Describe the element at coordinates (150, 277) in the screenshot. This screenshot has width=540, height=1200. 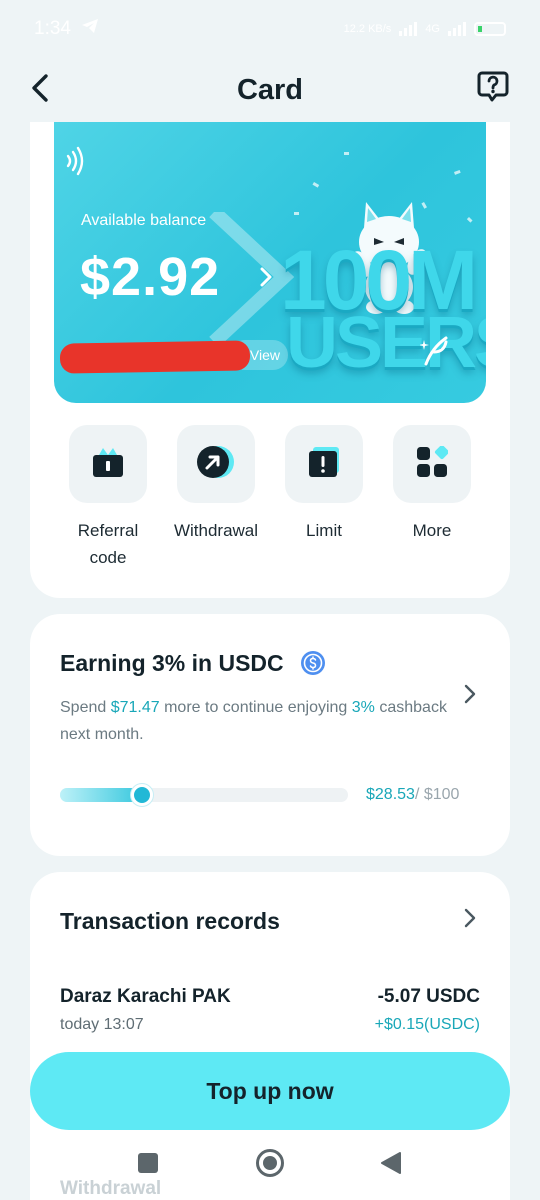
I see `balance-value: $2.92` at that location.